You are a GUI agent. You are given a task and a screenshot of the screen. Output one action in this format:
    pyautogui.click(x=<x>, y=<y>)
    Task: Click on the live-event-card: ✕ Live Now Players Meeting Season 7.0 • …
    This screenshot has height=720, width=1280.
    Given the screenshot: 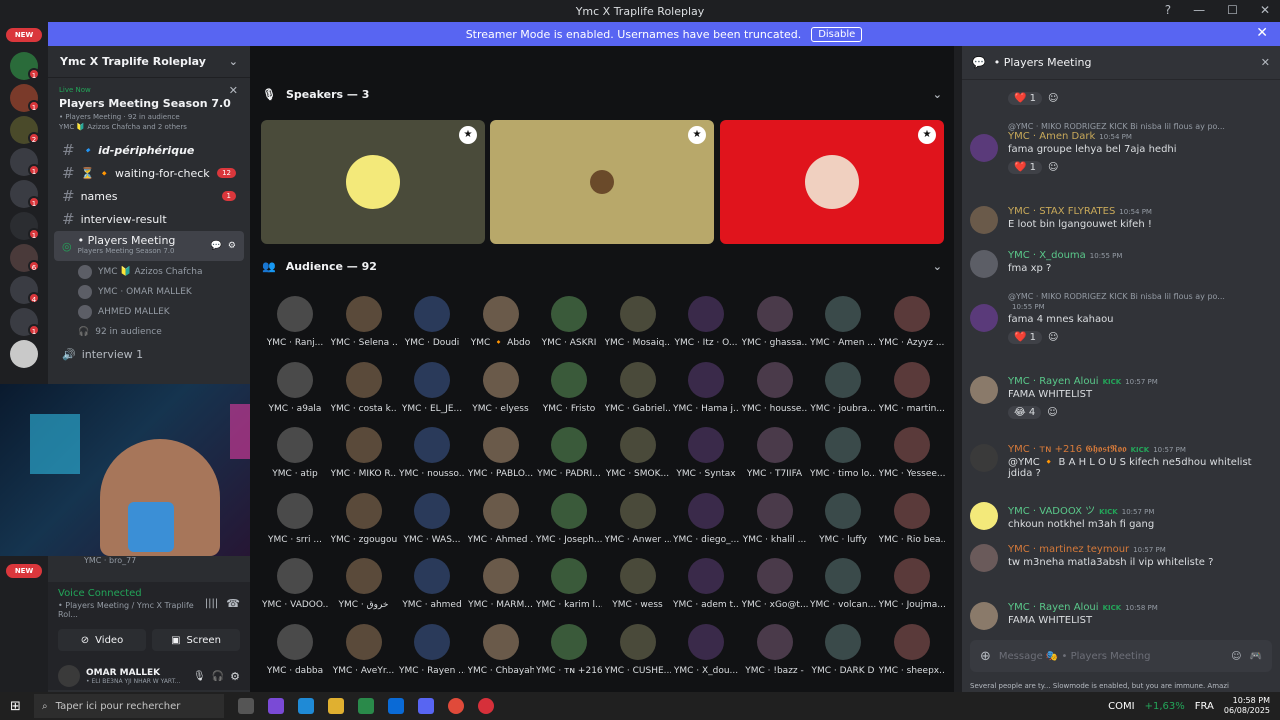 What is the action you would take?
    pyautogui.click(x=149, y=108)
    